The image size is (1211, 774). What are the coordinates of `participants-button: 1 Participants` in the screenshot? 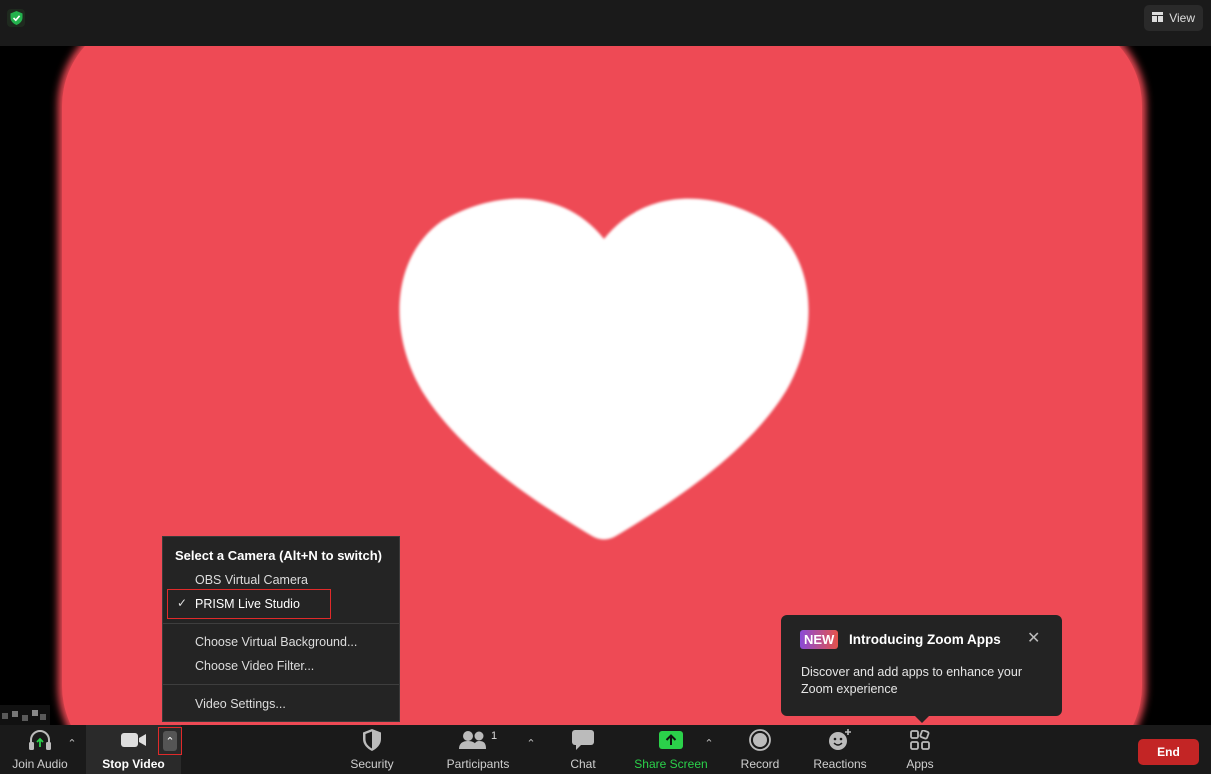 It's located at (478, 749).